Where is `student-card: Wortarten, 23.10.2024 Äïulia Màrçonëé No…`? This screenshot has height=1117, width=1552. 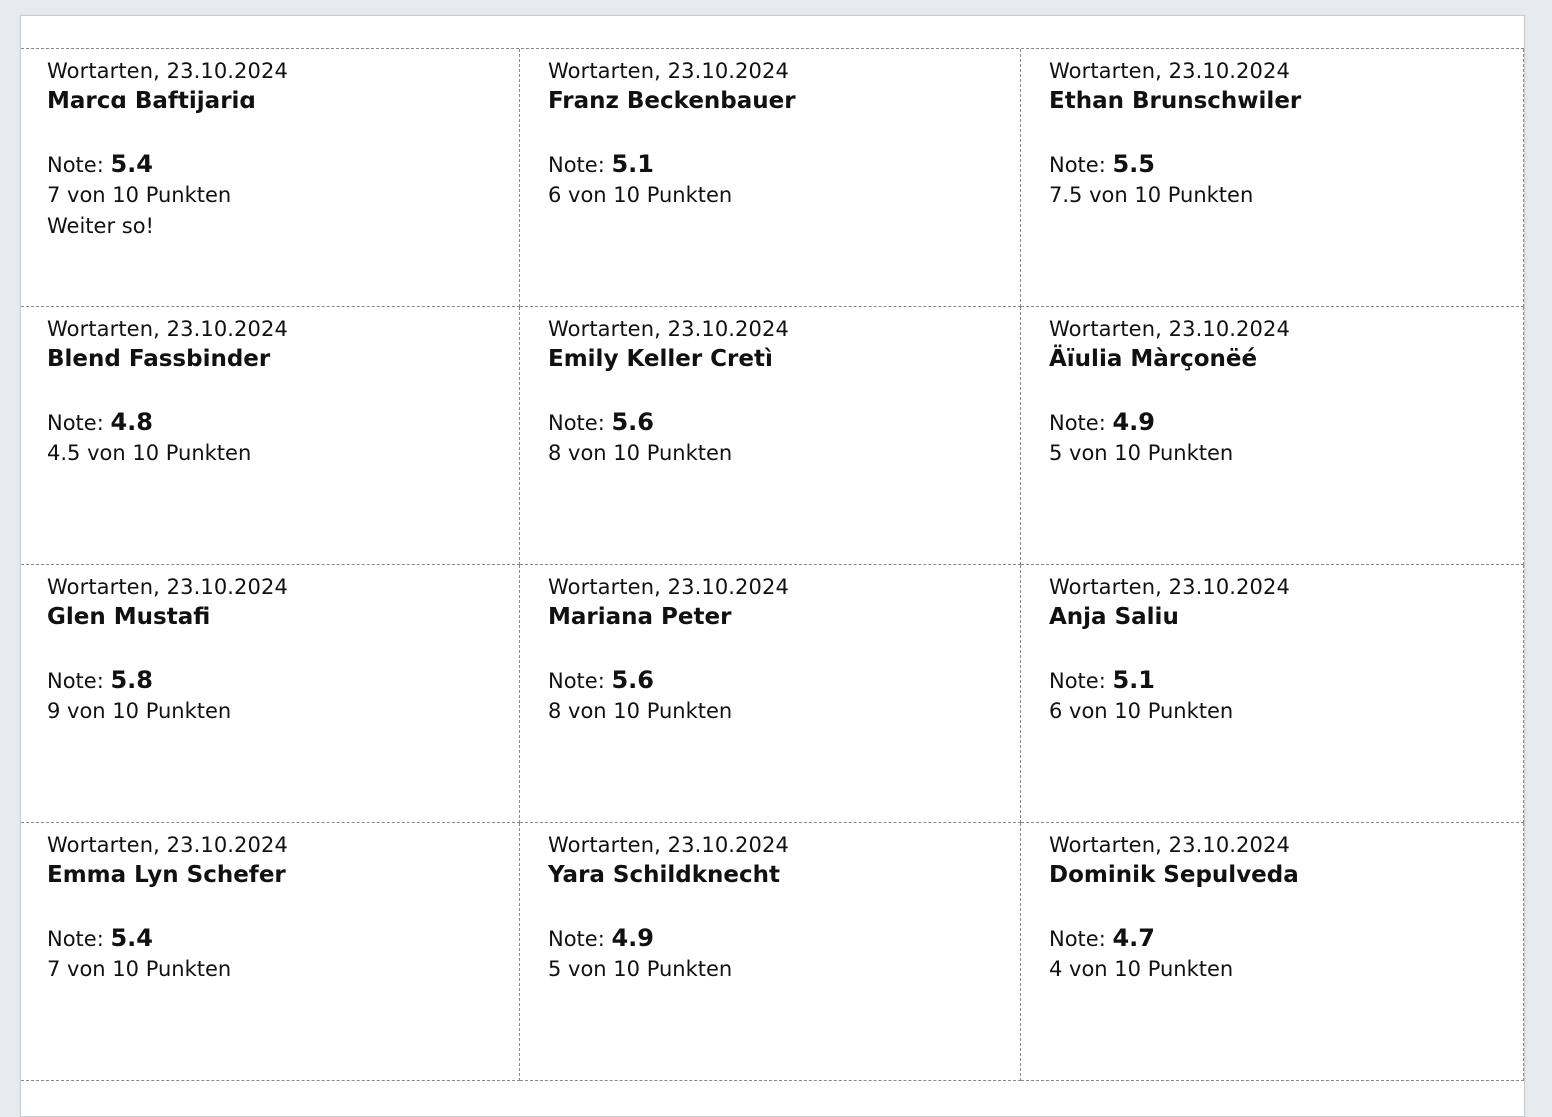 student-card: Wortarten, 23.10.2024 Äïulia Màrçonëé No… is located at coordinates (1272, 436).